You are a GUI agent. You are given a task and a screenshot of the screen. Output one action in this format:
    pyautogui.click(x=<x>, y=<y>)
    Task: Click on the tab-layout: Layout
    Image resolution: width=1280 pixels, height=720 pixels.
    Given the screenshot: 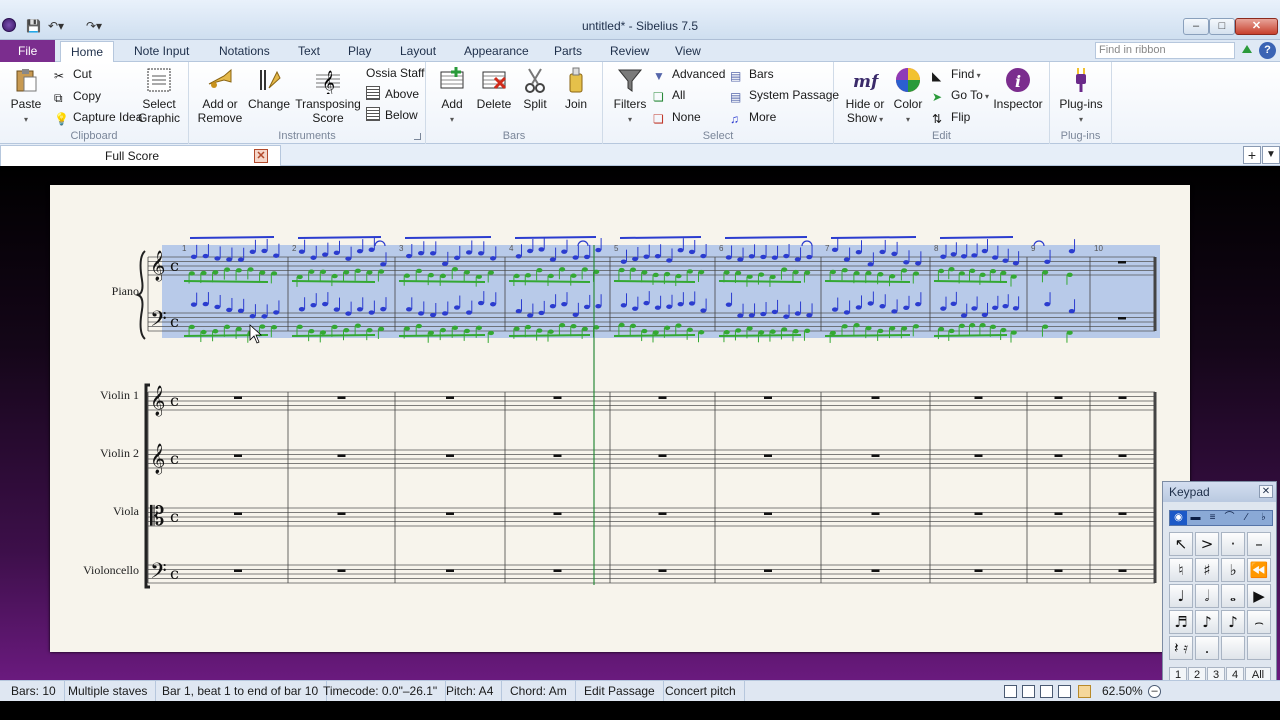 What is the action you would take?
    pyautogui.click(x=418, y=51)
    